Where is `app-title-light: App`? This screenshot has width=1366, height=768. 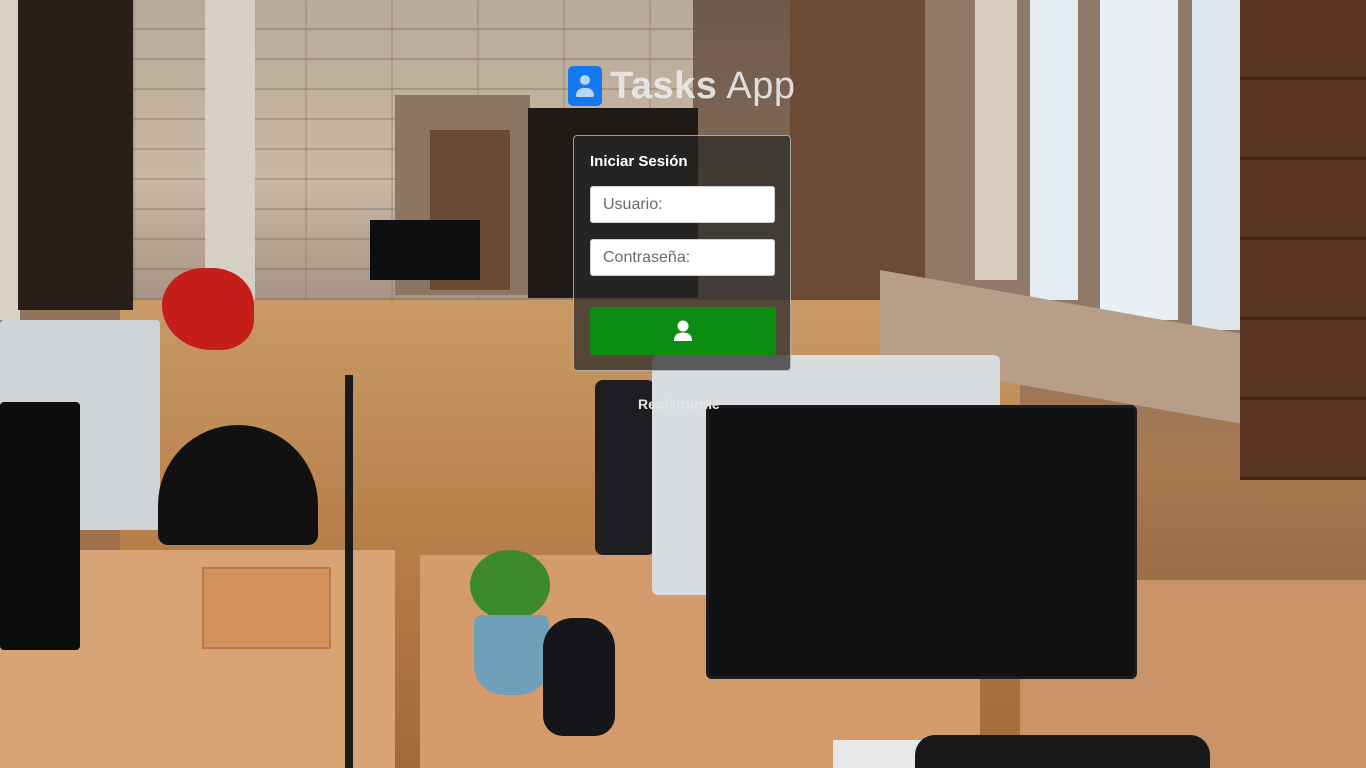 app-title-light: App is located at coordinates (761, 86).